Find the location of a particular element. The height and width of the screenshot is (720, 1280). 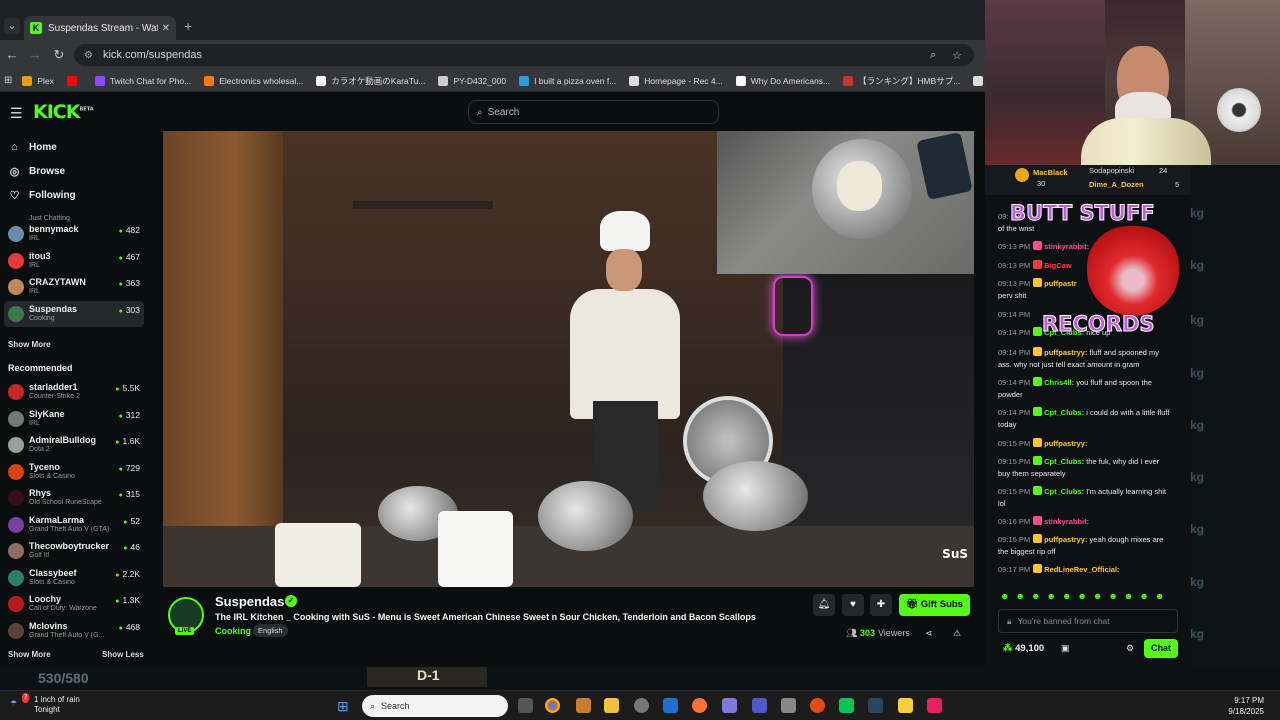

sidebar-channel: itou3IRL 467 is located at coordinates (74, 261).